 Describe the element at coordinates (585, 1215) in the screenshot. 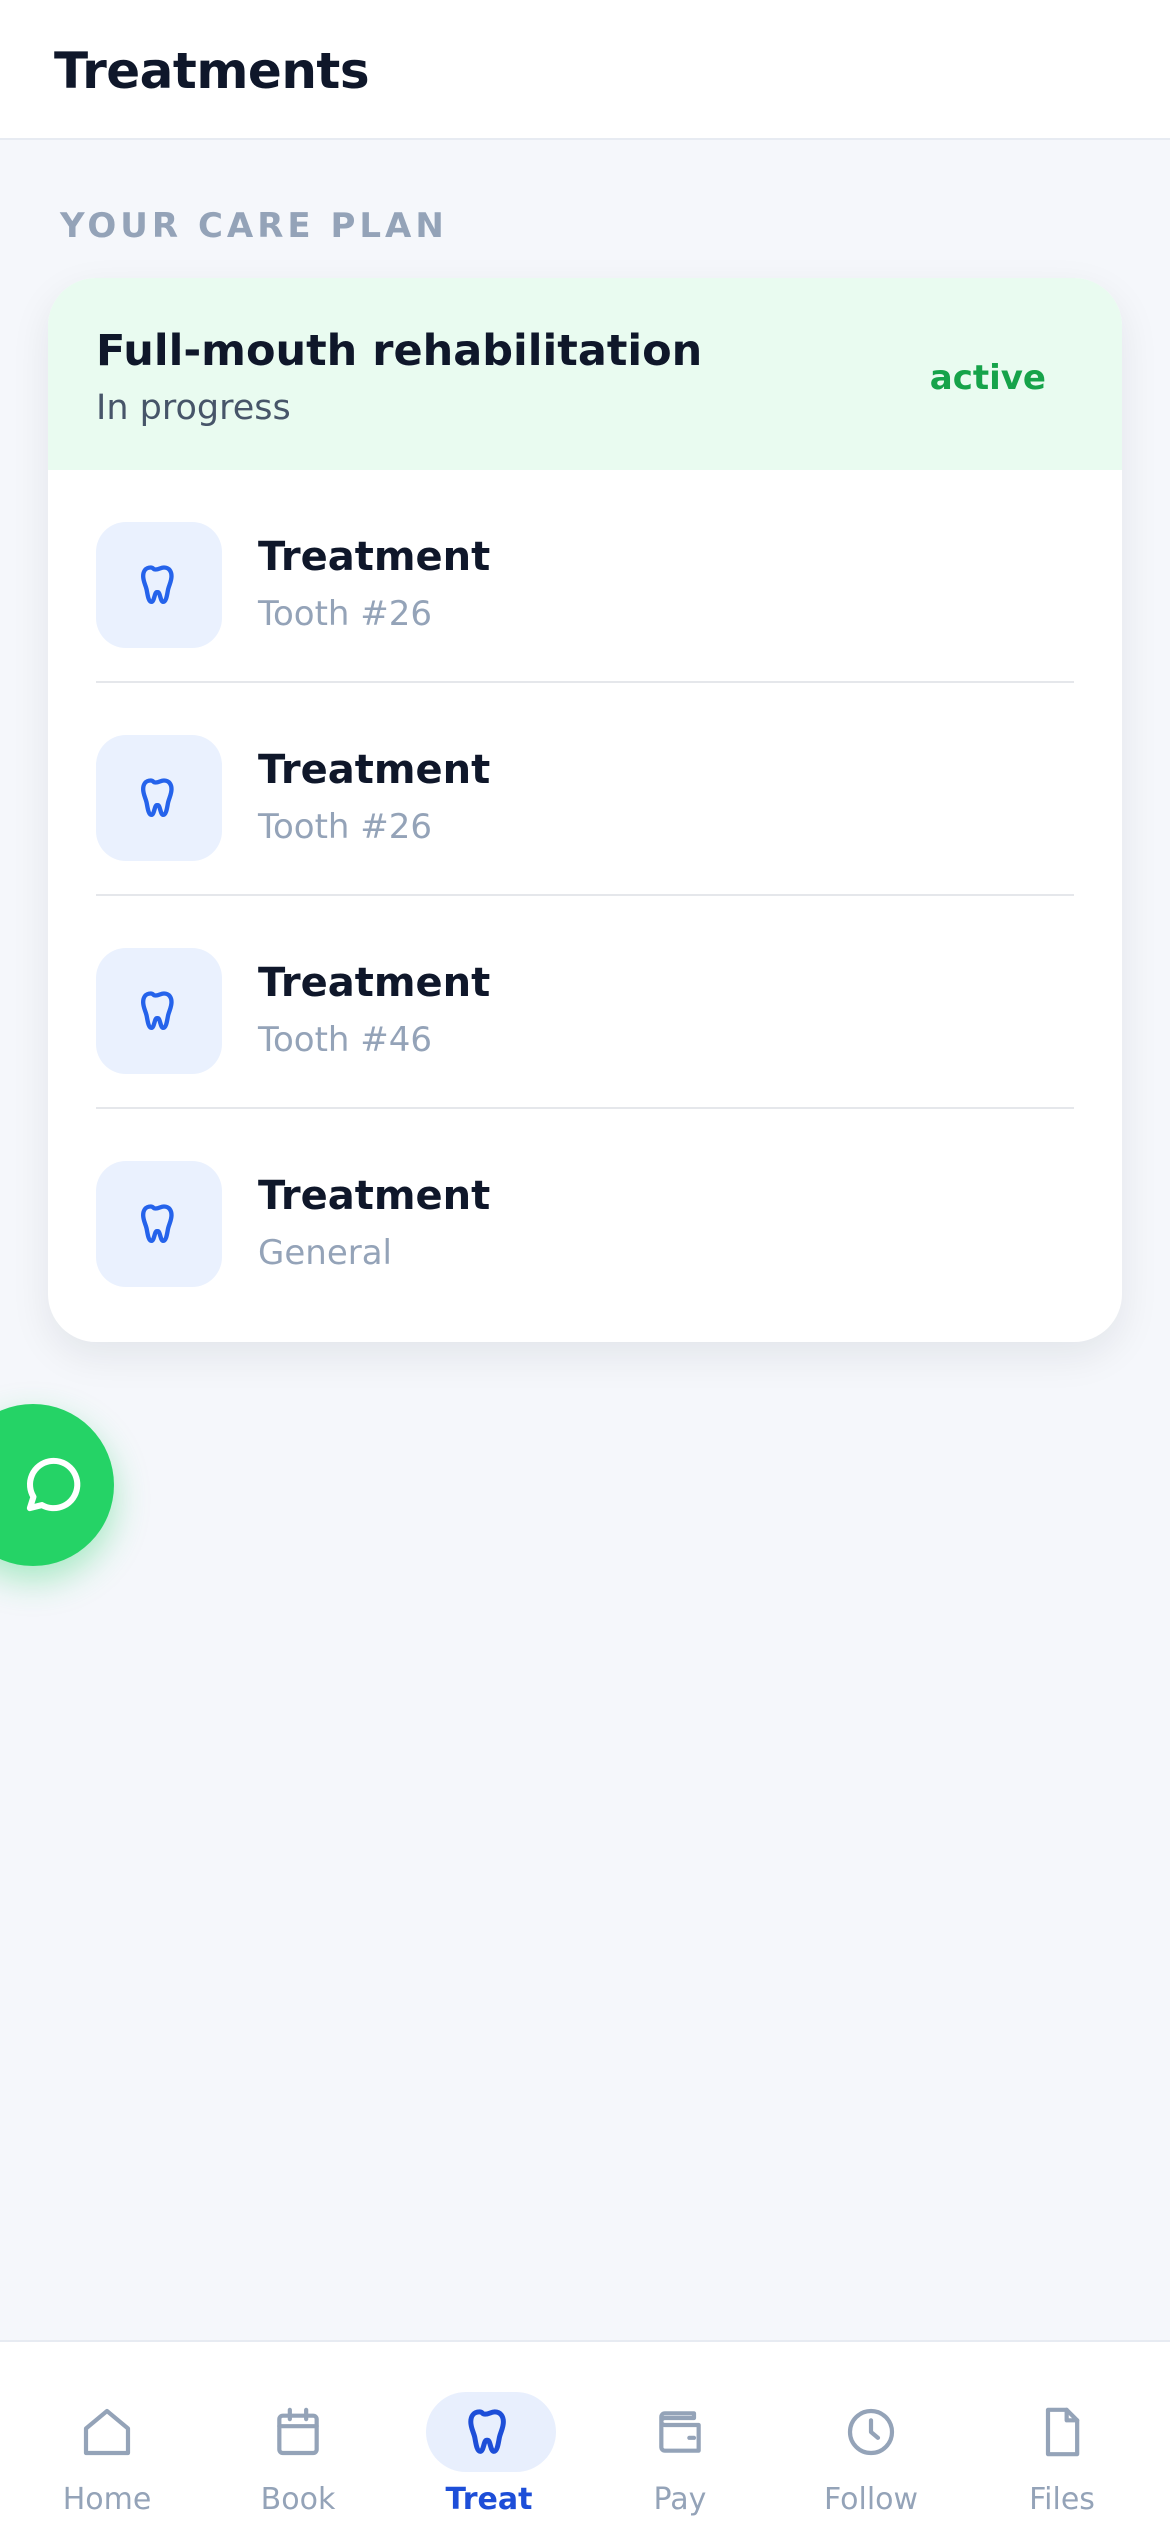

I see `treatment-row: Treatment General` at that location.